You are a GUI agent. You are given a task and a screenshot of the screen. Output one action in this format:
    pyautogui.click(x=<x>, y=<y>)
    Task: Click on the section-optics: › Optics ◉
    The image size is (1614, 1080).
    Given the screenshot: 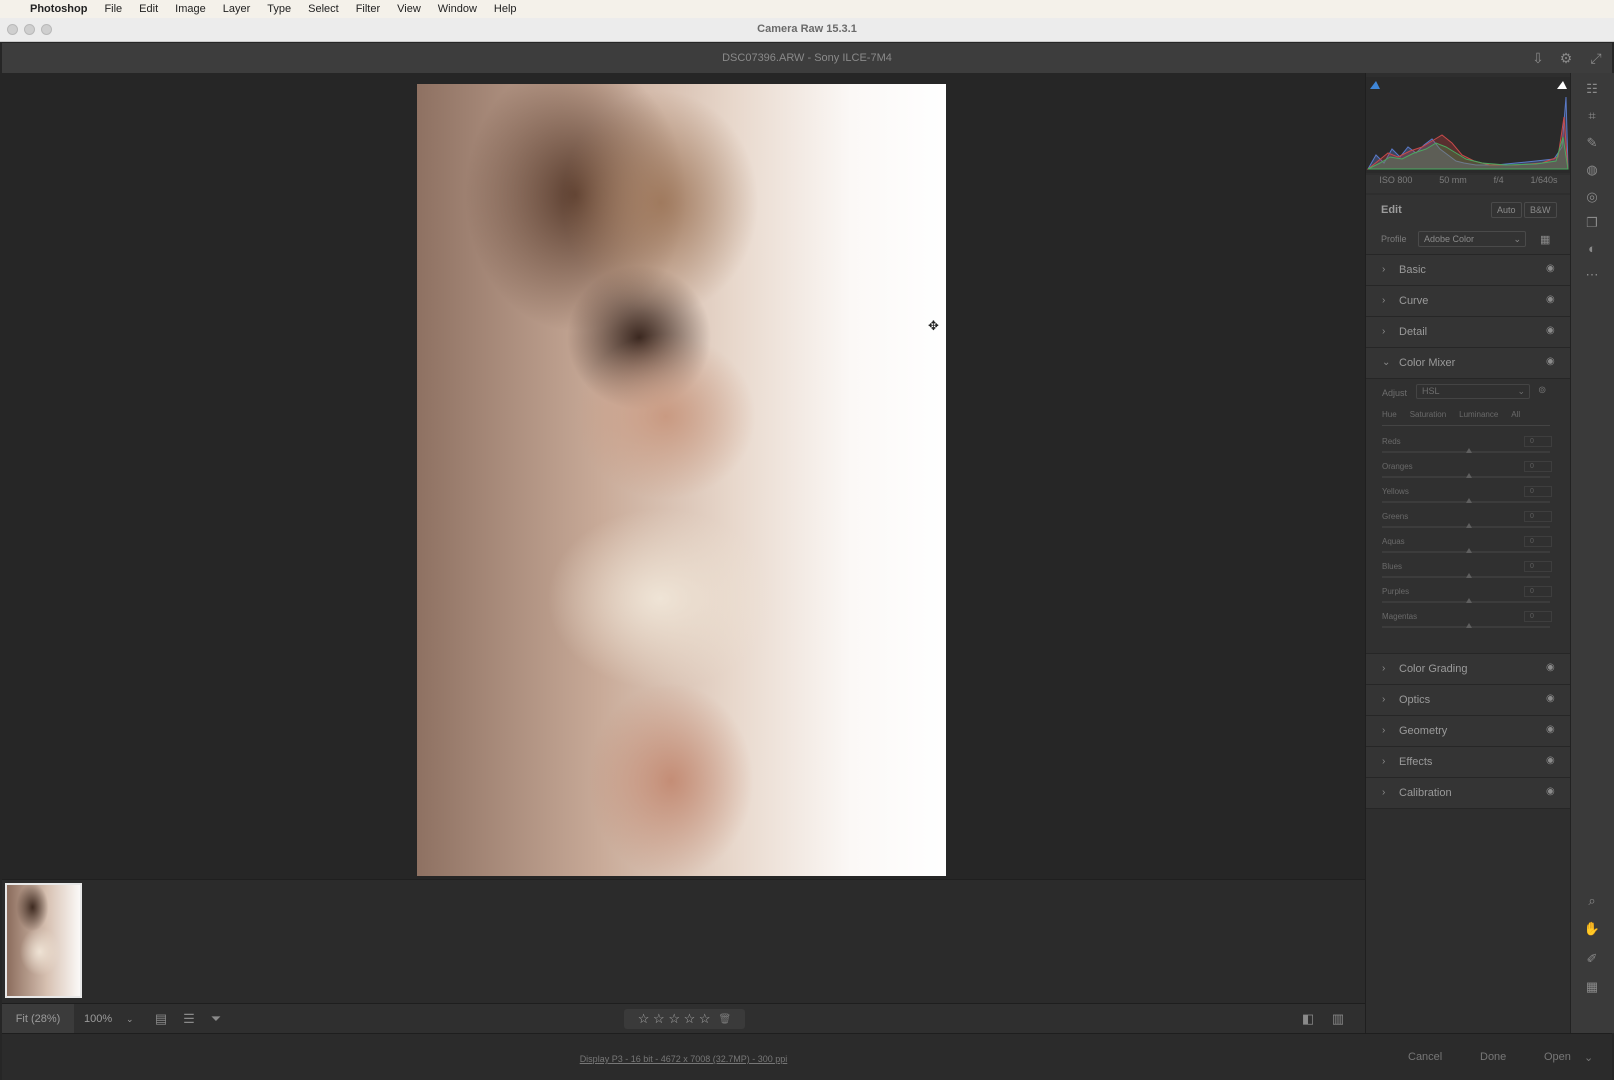 What is the action you would take?
    pyautogui.click(x=1468, y=700)
    